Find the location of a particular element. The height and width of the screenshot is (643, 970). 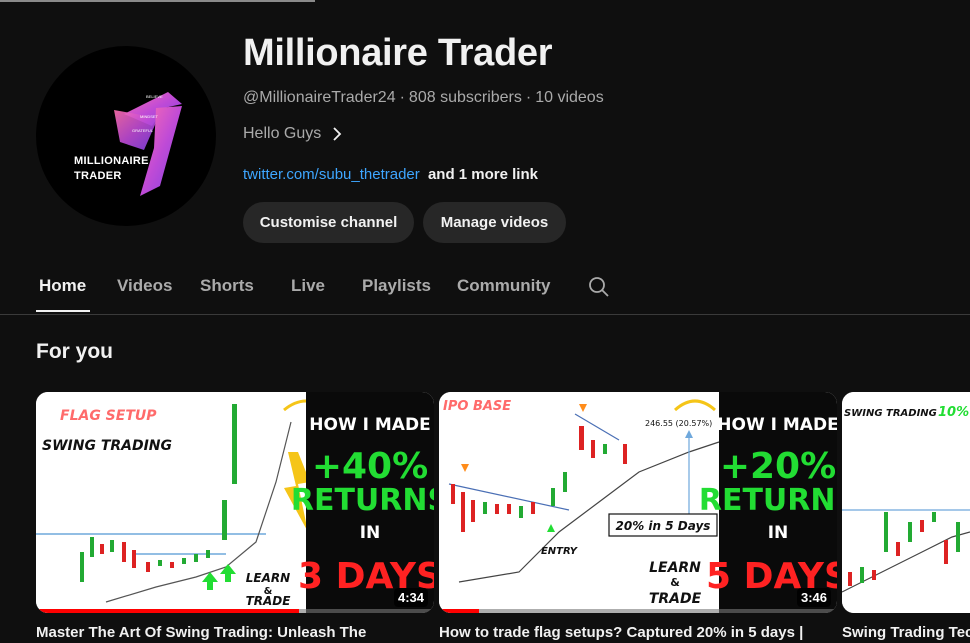

page-load-progress-bar is located at coordinates (157, 1).